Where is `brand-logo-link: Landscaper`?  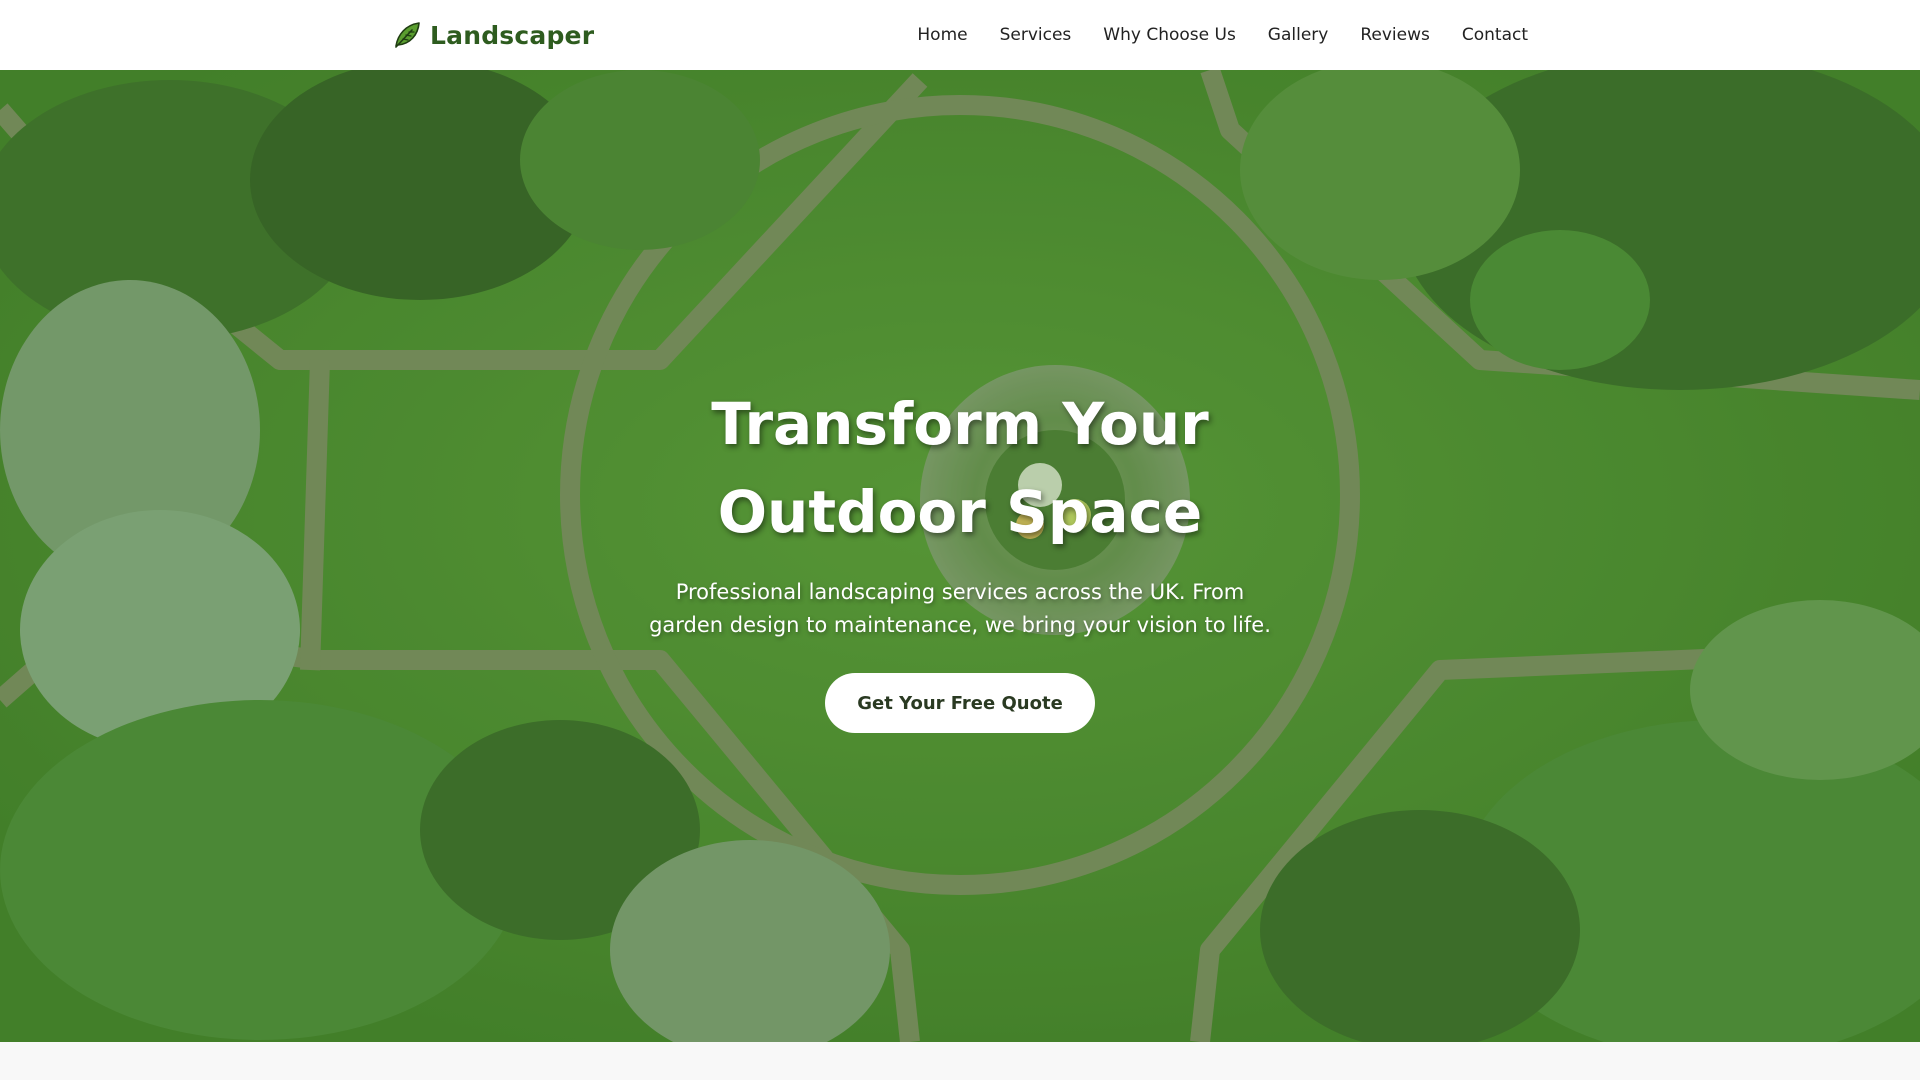 brand-logo-link: Landscaper is located at coordinates (493, 35).